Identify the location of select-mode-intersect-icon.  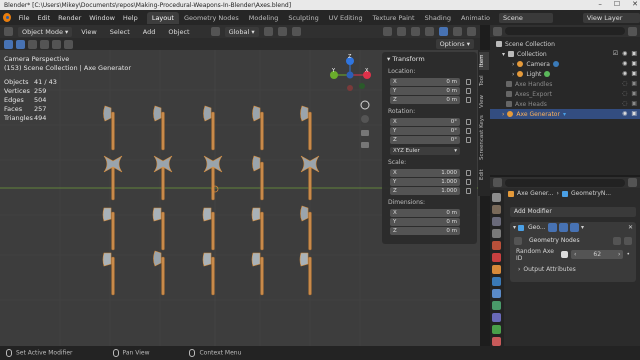
(68, 44).